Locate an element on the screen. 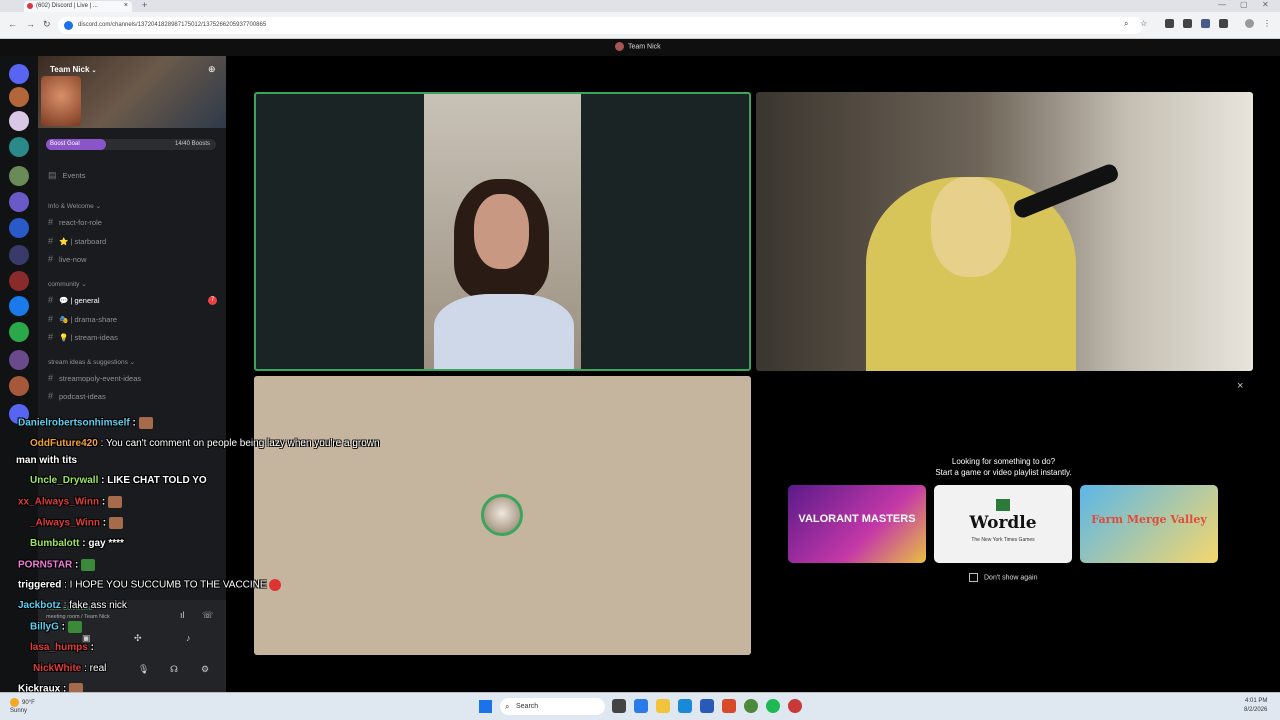  close-icon: × is located at coordinates (1240, 386).